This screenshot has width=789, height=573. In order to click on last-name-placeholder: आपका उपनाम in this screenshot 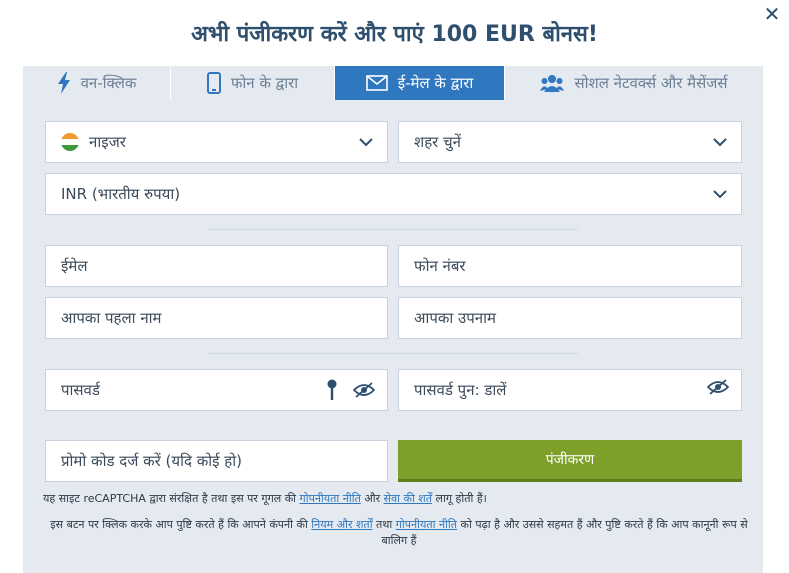, I will do `click(455, 318)`.